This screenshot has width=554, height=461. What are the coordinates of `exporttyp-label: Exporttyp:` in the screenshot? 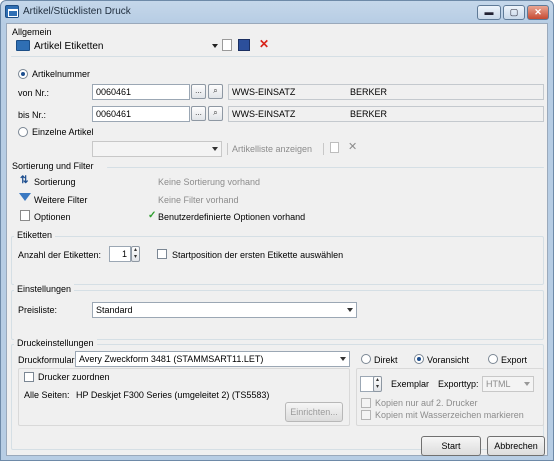 It's located at (458, 384).